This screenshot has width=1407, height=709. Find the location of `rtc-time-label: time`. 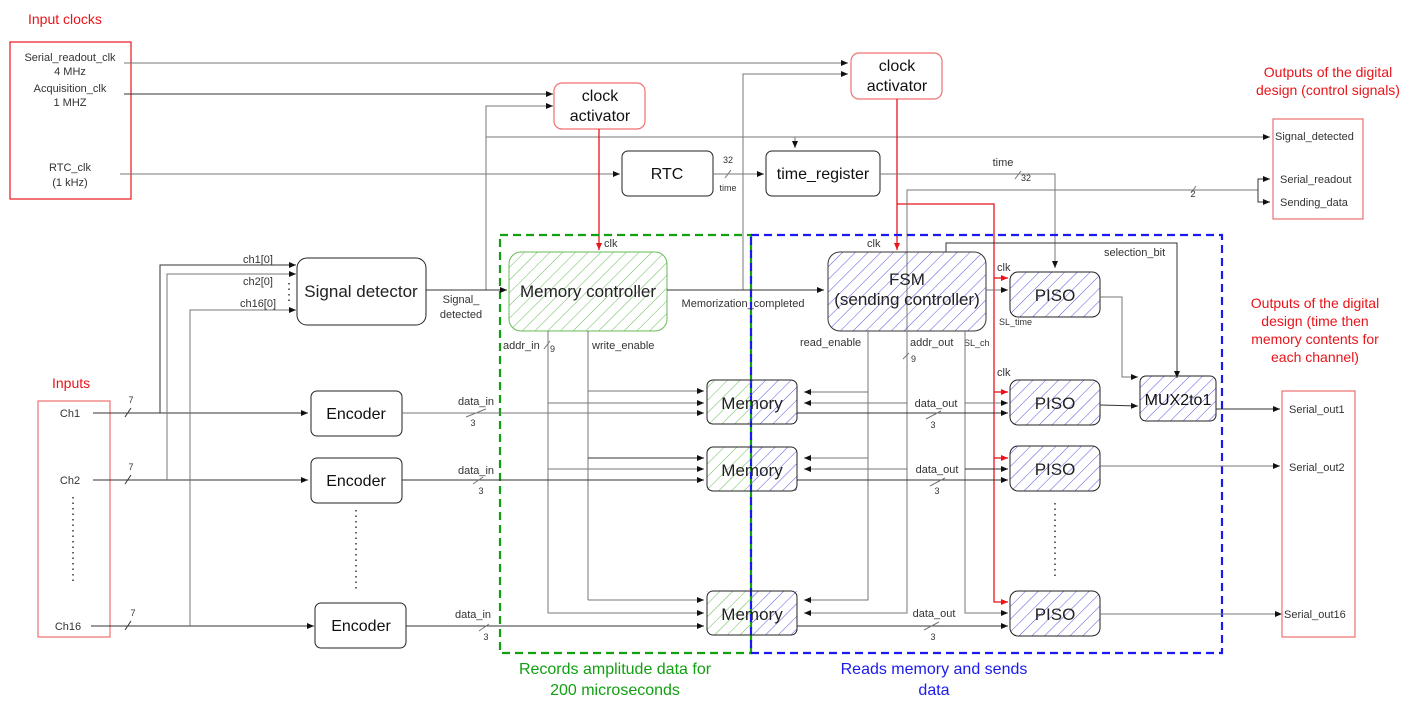

rtc-time-label: time is located at coordinates (727, 188).